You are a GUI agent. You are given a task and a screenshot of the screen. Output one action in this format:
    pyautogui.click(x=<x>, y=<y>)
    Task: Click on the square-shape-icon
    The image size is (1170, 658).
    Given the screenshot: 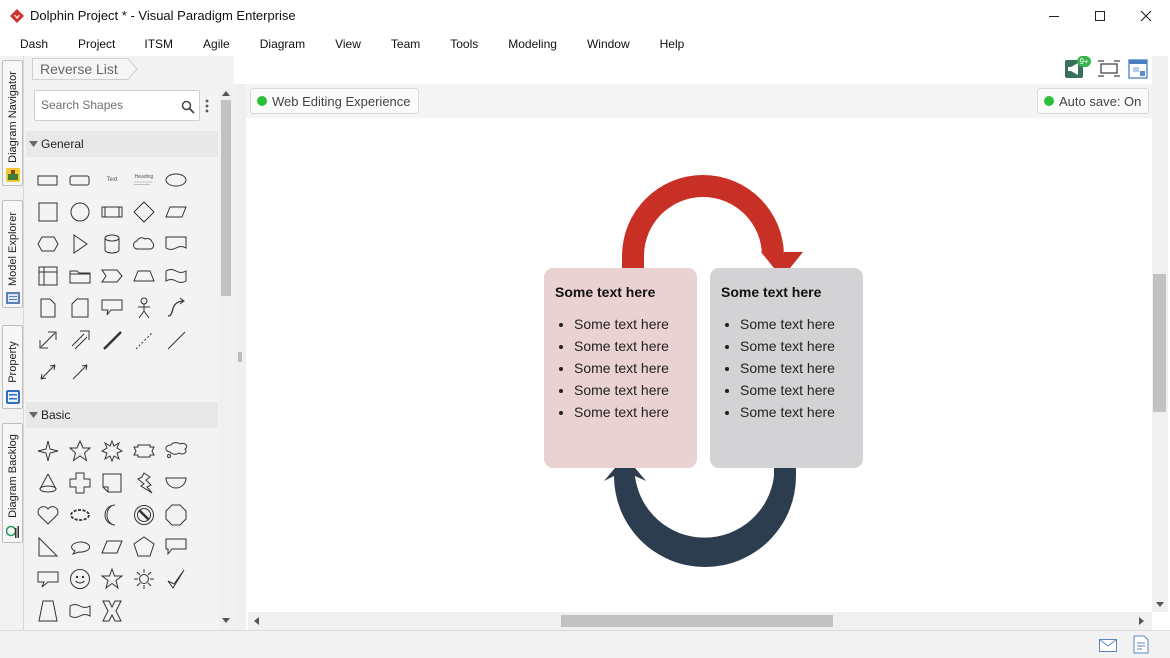 What is the action you would take?
    pyautogui.click(x=48, y=212)
    